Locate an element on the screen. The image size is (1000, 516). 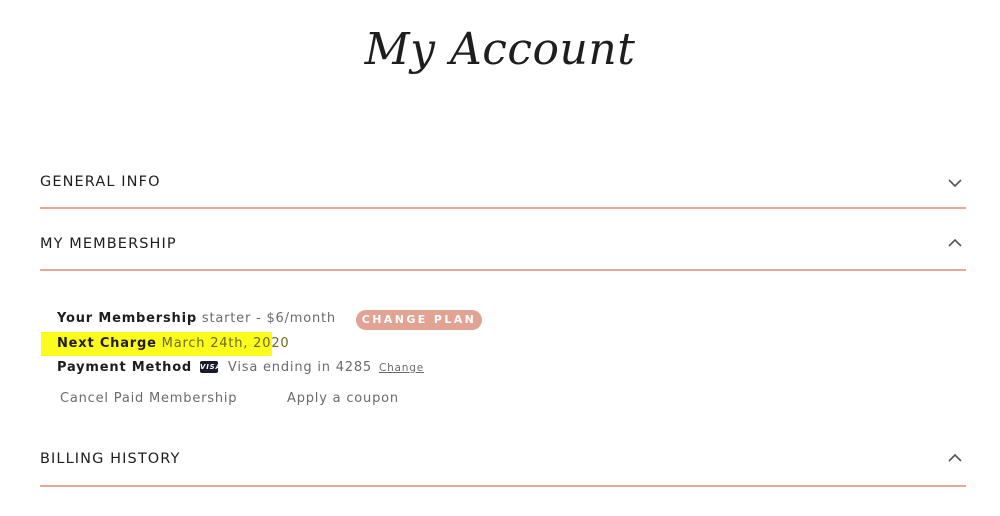
membership-plan-value: starter - $6/month is located at coordinates (268, 318).